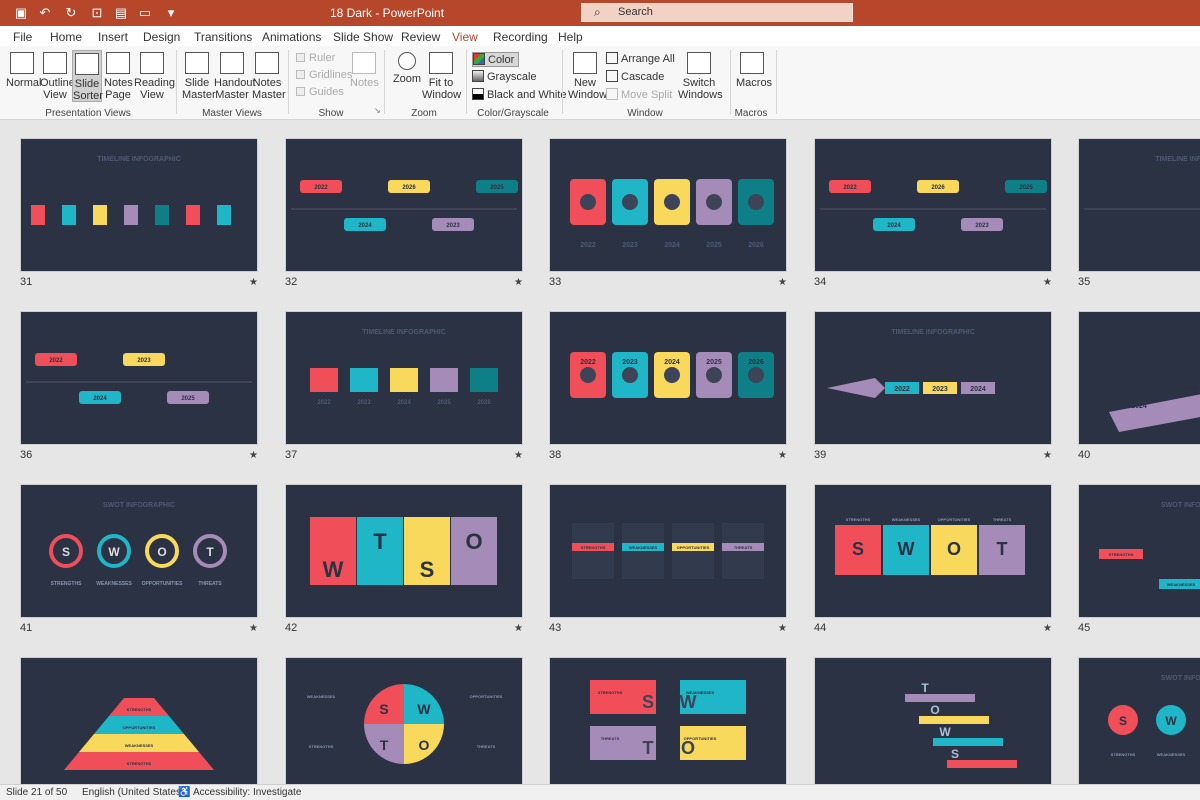 The width and height of the screenshot is (1200, 800). Describe the element at coordinates (377, 110) in the screenshot. I see `show-dialog-launcher-icon: ↘` at that location.